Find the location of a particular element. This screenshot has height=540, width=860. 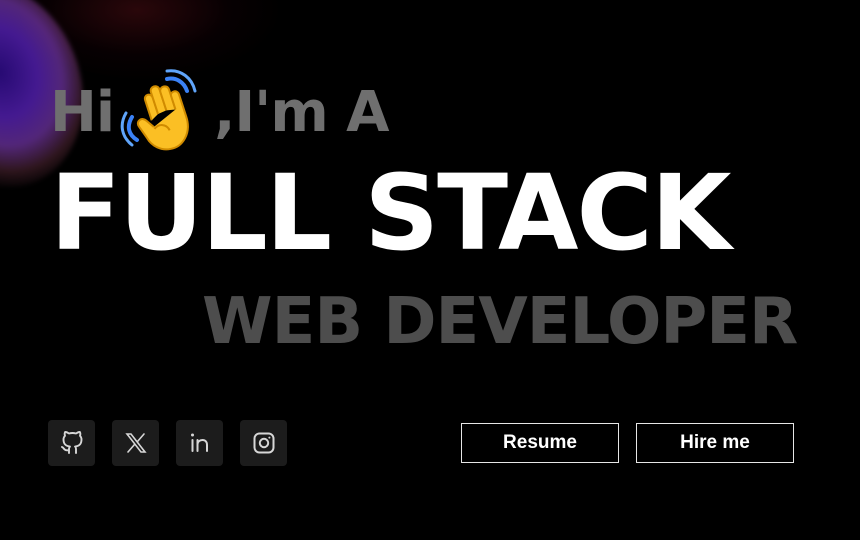

linkedin-link is located at coordinates (199, 443).